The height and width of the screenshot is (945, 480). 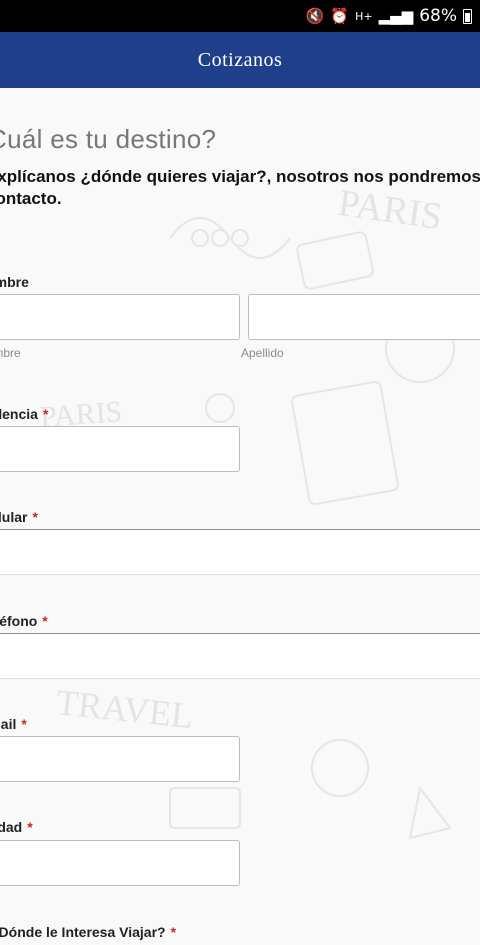 I want to click on doodle-travel-text: TRAVEL, so click(x=125, y=709).